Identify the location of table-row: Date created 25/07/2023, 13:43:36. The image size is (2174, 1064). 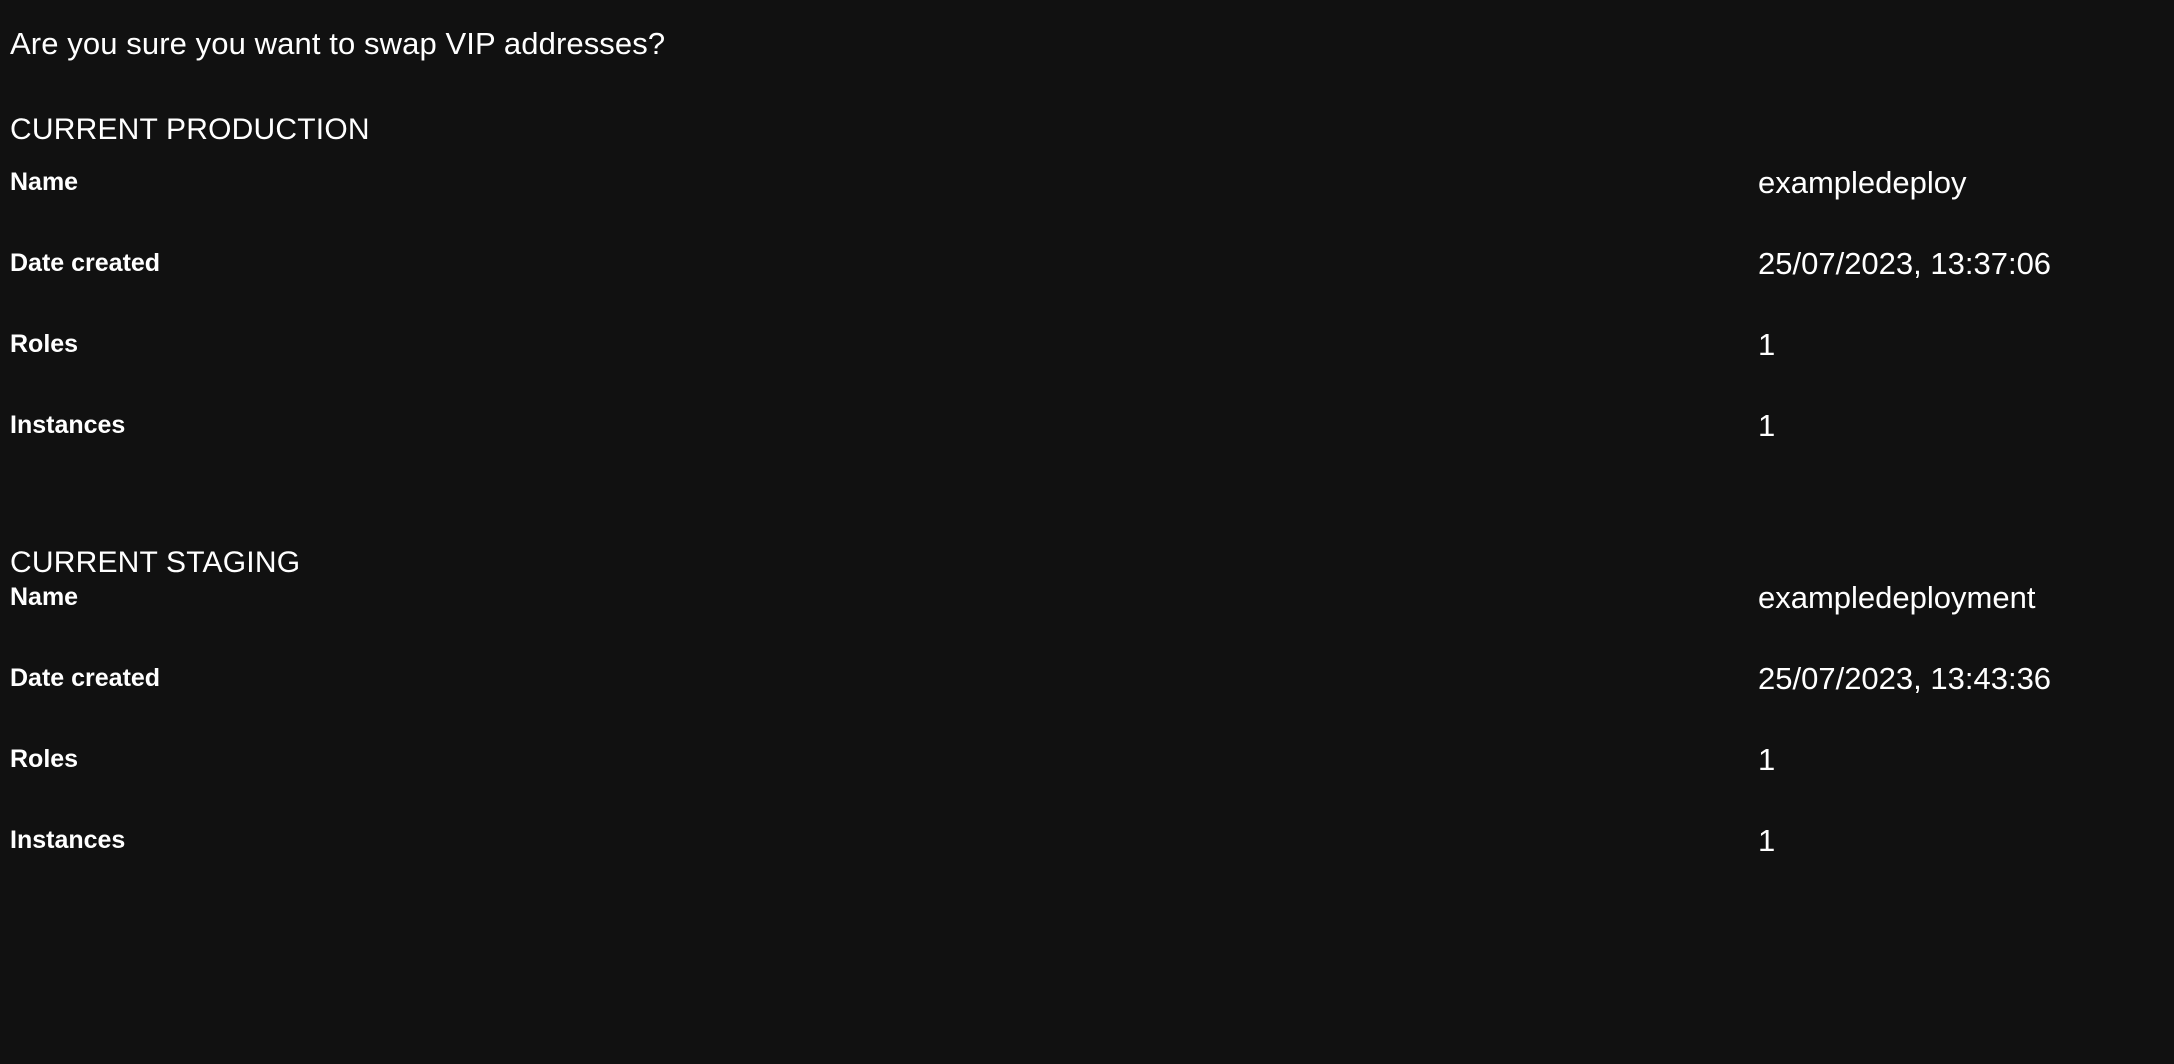
(1092, 704).